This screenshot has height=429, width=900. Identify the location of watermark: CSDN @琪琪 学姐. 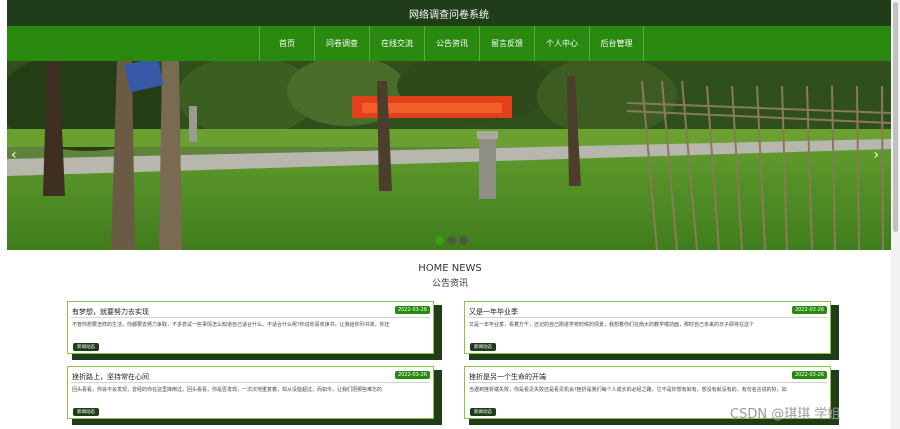
(785, 414).